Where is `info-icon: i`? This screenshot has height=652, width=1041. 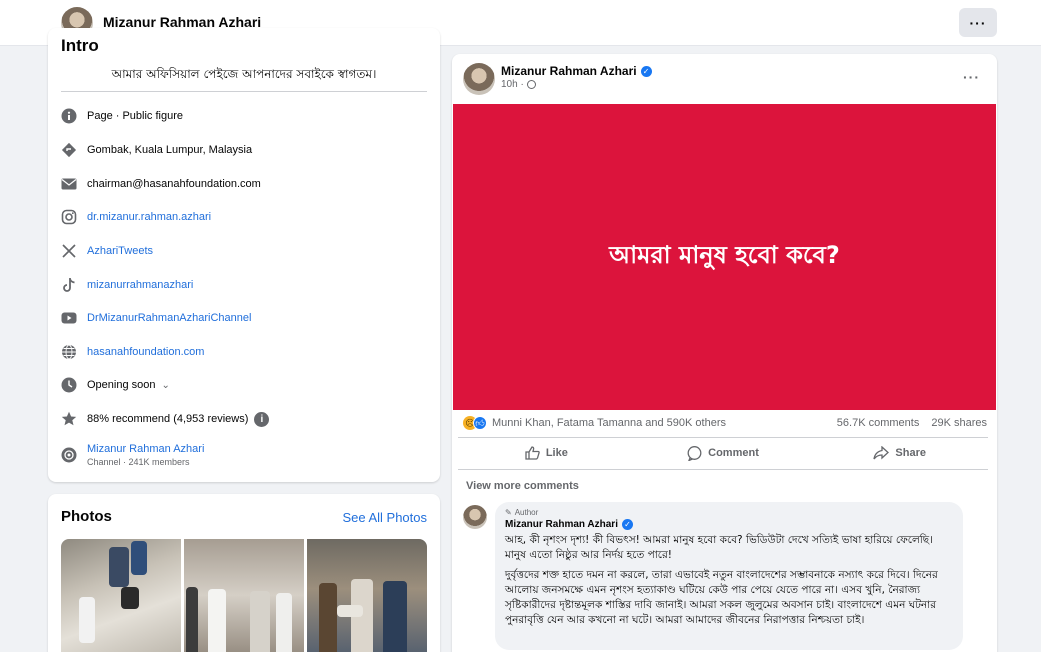
info-icon: i is located at coordinates (262, 419).